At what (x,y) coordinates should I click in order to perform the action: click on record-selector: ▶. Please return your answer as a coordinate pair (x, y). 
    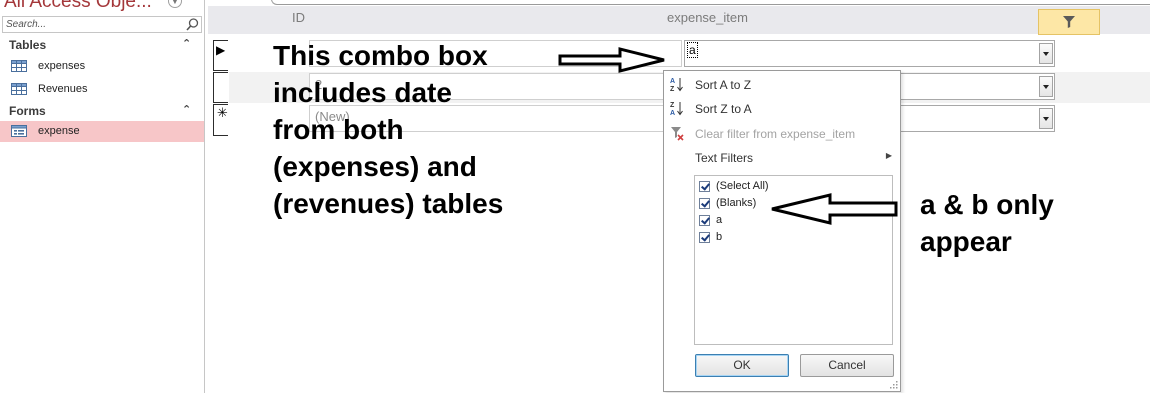
    Looking at the image, I should click on (220, 55).